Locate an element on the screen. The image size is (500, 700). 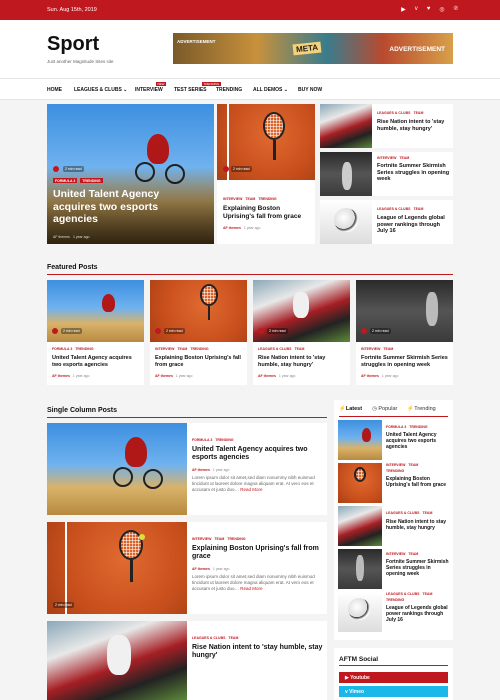
nav-all-demos: ALL DEMOS ⌄ is located at coordinates (270, 90).